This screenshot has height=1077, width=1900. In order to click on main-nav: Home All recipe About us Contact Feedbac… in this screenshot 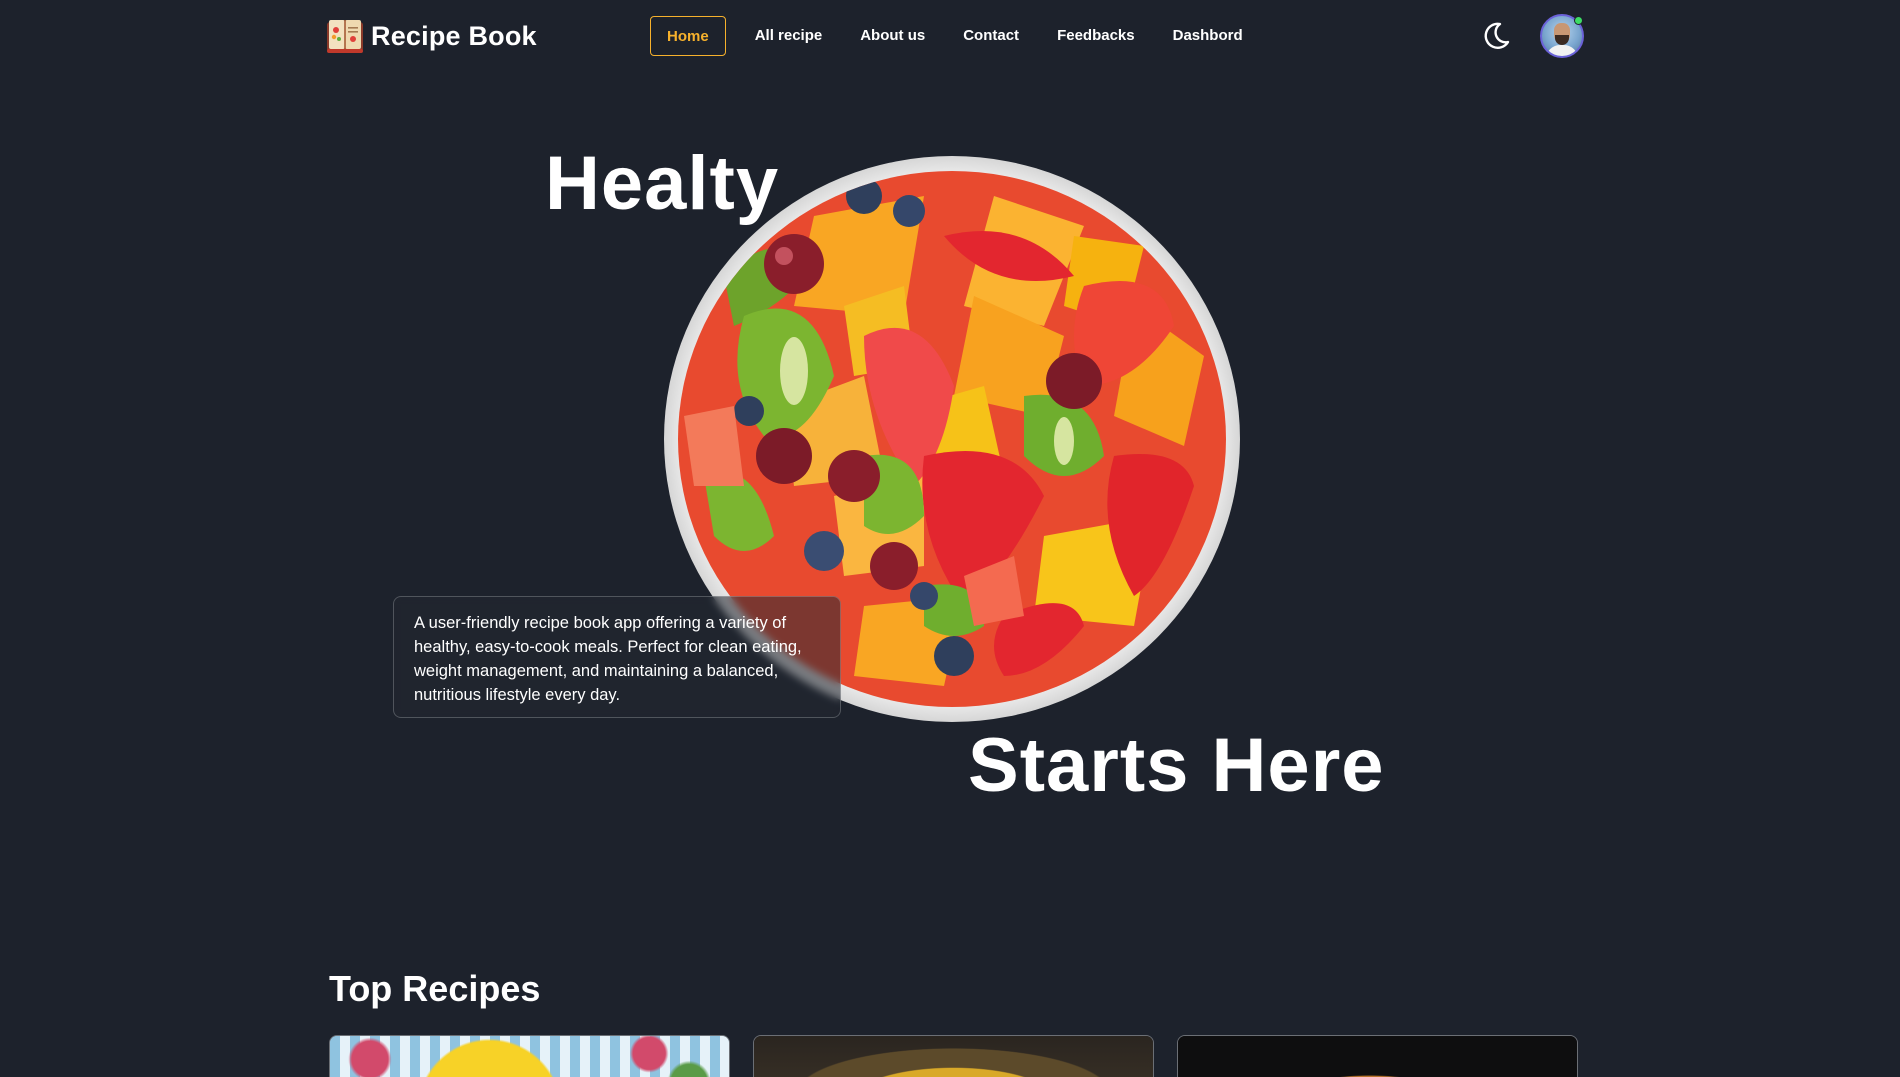, I will do `click(956, 36)`.